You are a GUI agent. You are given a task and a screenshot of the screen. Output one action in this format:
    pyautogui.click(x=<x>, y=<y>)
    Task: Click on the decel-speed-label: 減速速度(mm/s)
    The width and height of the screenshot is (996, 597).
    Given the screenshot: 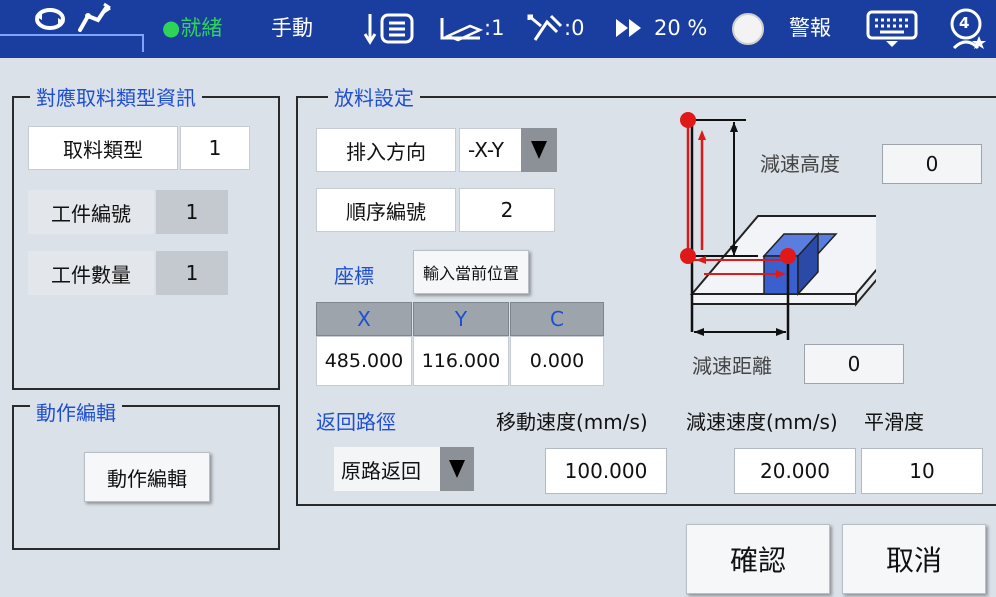 What is the action you would take?
    pyautogui.click(x=762, y=422)
    